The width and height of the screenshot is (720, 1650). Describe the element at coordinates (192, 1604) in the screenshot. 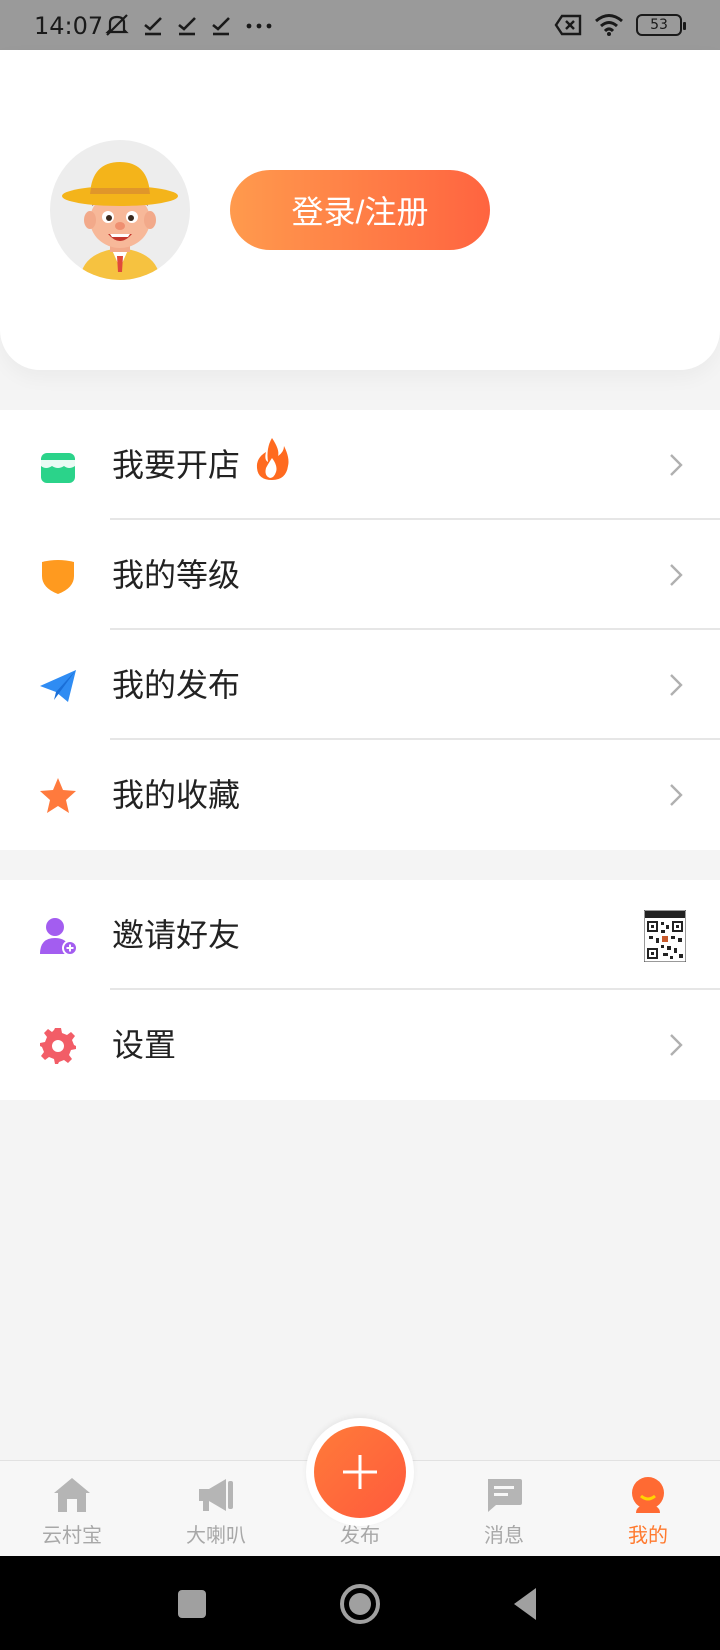

I see `recent-apps-icon` at that location.